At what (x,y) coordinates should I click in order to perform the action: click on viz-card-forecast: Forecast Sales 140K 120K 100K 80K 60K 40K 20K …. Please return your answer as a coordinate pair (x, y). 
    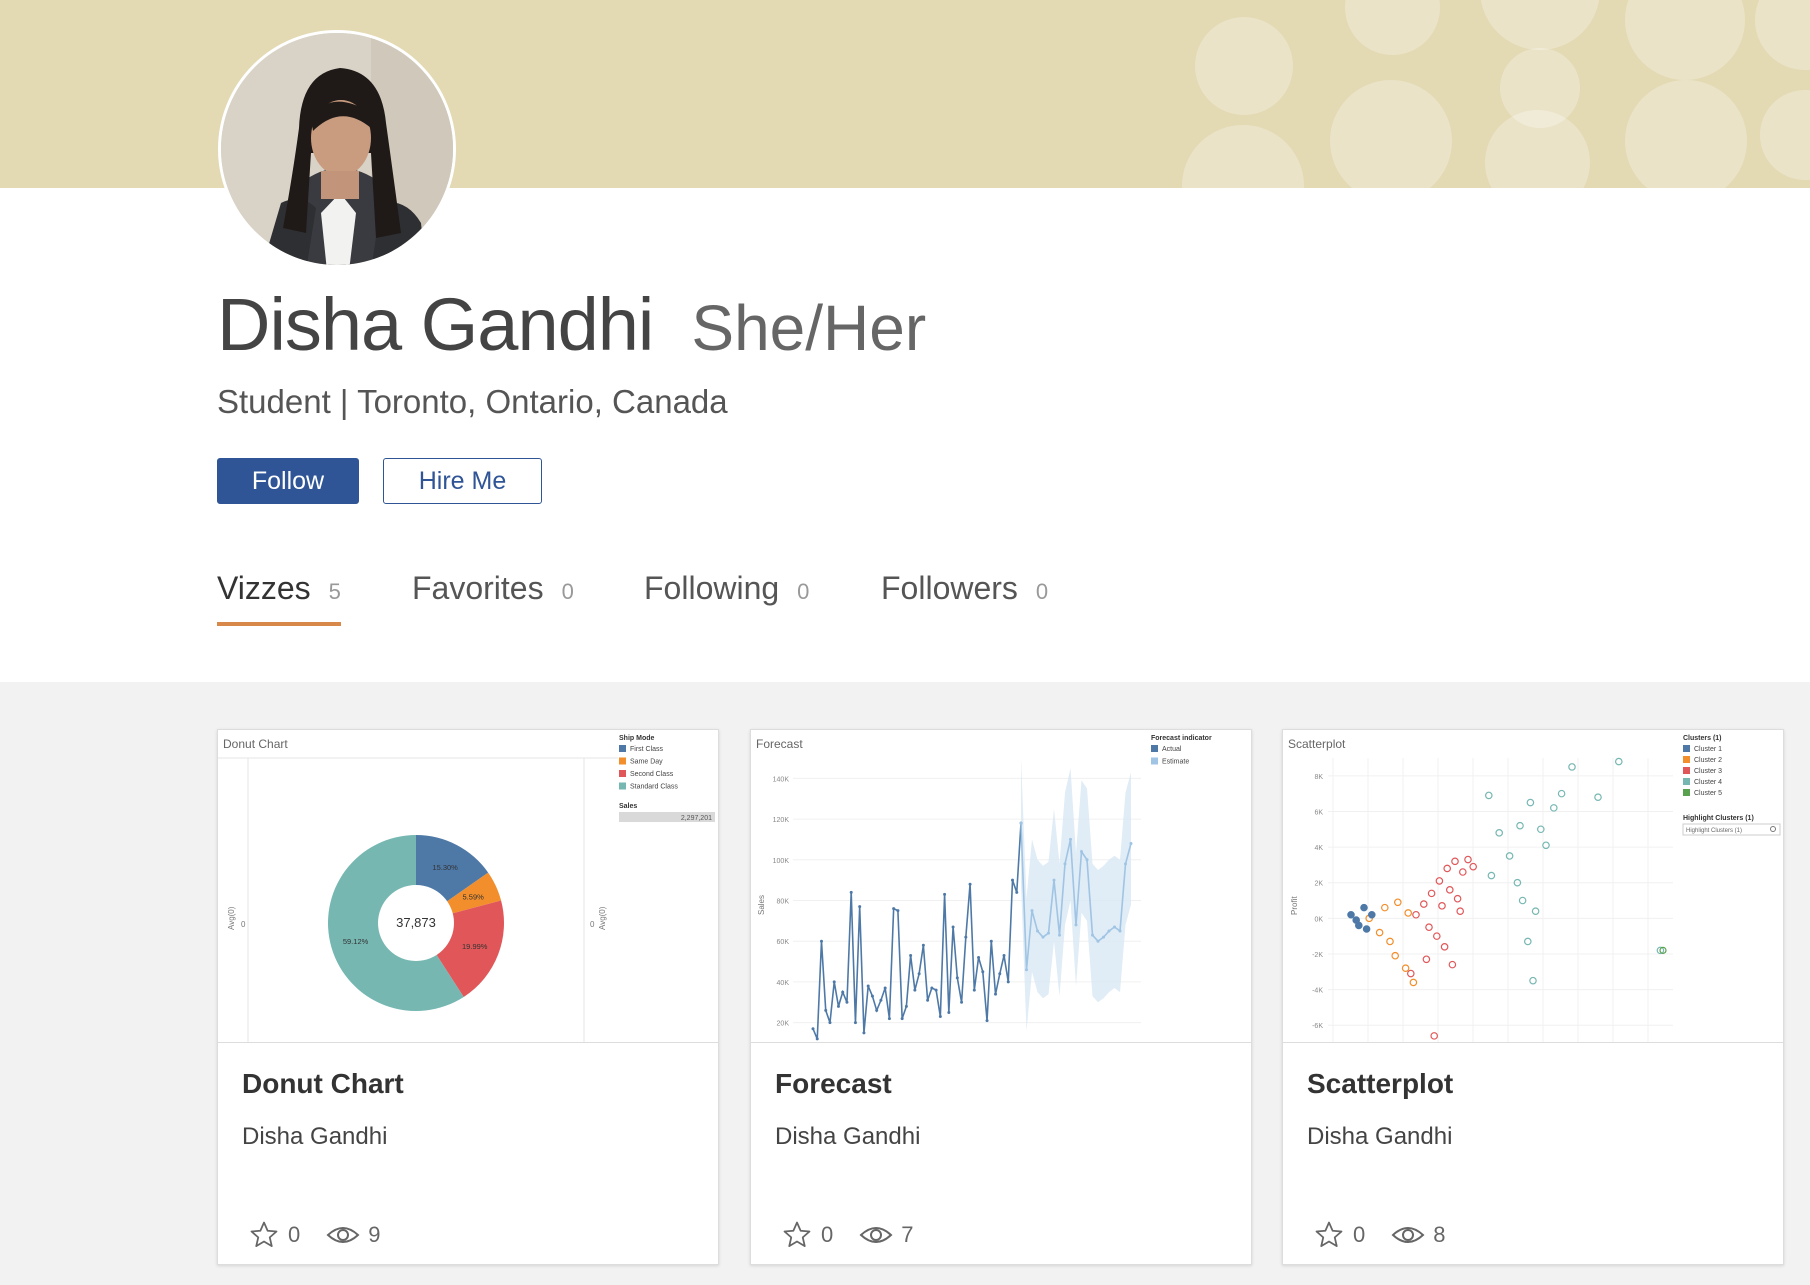
    Looking at the image, I should click on (1001, 997).